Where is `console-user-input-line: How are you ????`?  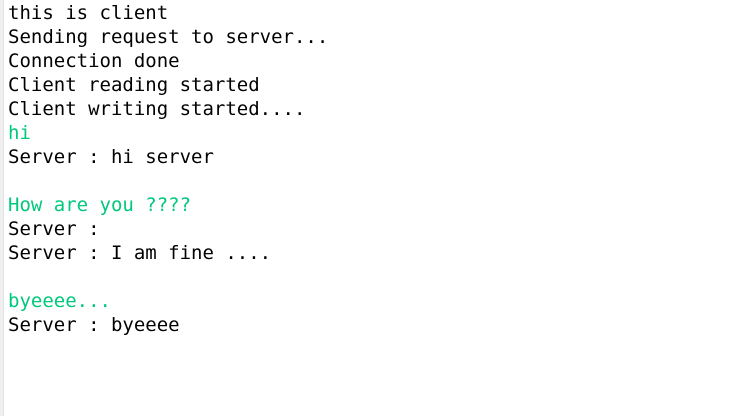
console-user-input-line: How are you ???? is located at coordinates (100, 205).